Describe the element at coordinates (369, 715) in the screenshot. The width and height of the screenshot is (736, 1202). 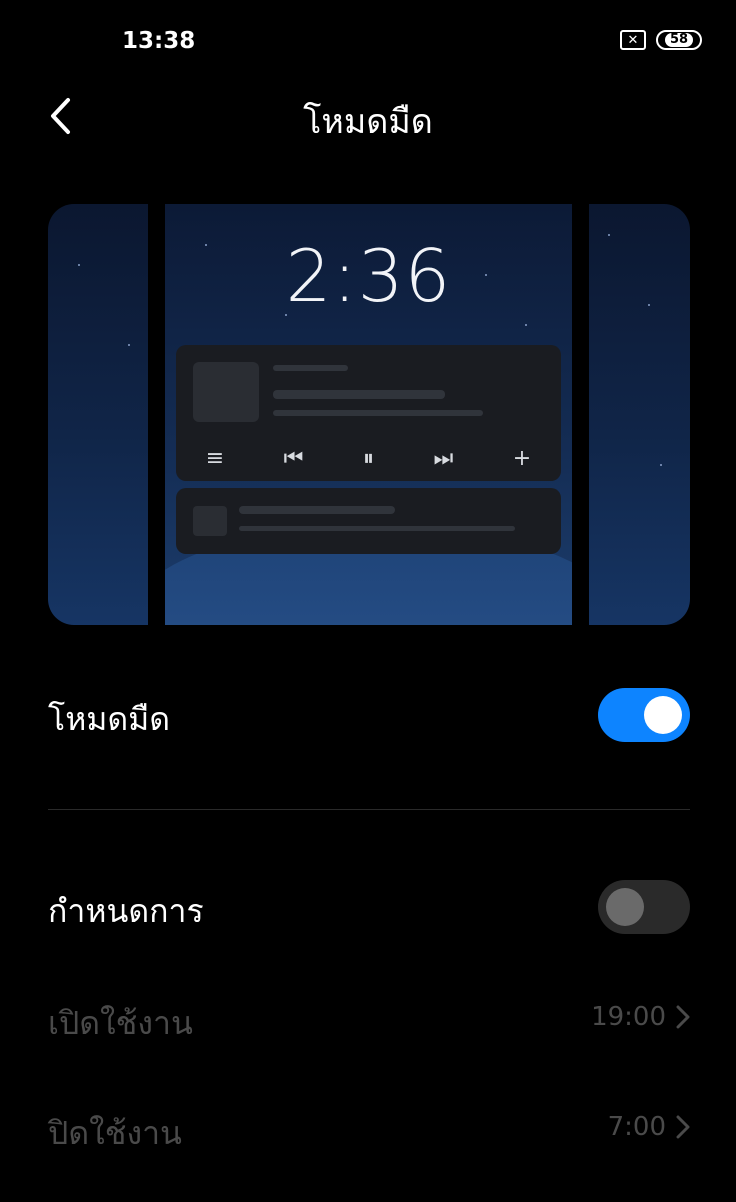
I see `dark-mode-row: โหมดมืด` at that location.